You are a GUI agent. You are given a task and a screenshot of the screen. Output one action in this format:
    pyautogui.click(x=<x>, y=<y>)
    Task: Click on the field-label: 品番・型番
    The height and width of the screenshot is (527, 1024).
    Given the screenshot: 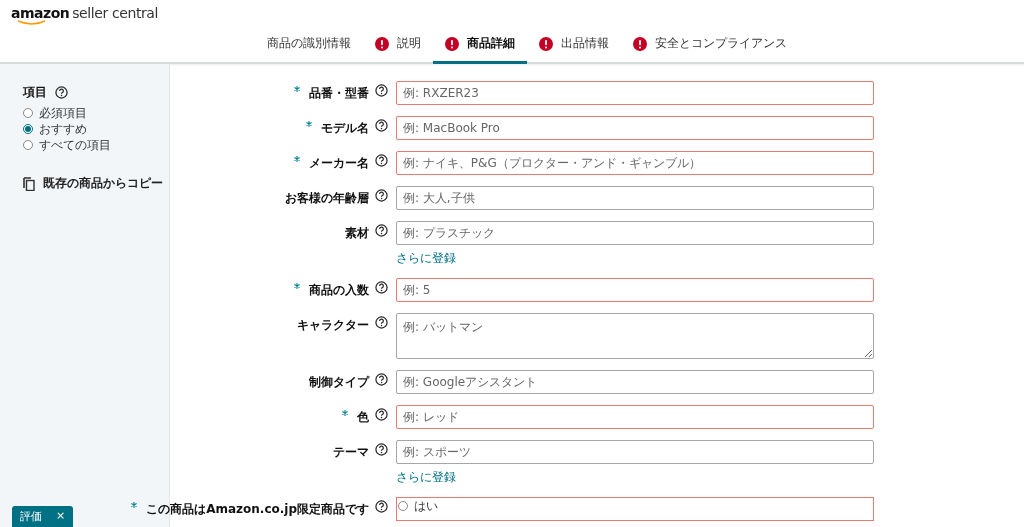 What is the action you would take?
    pyautogui.click(x=339, y=93)
    